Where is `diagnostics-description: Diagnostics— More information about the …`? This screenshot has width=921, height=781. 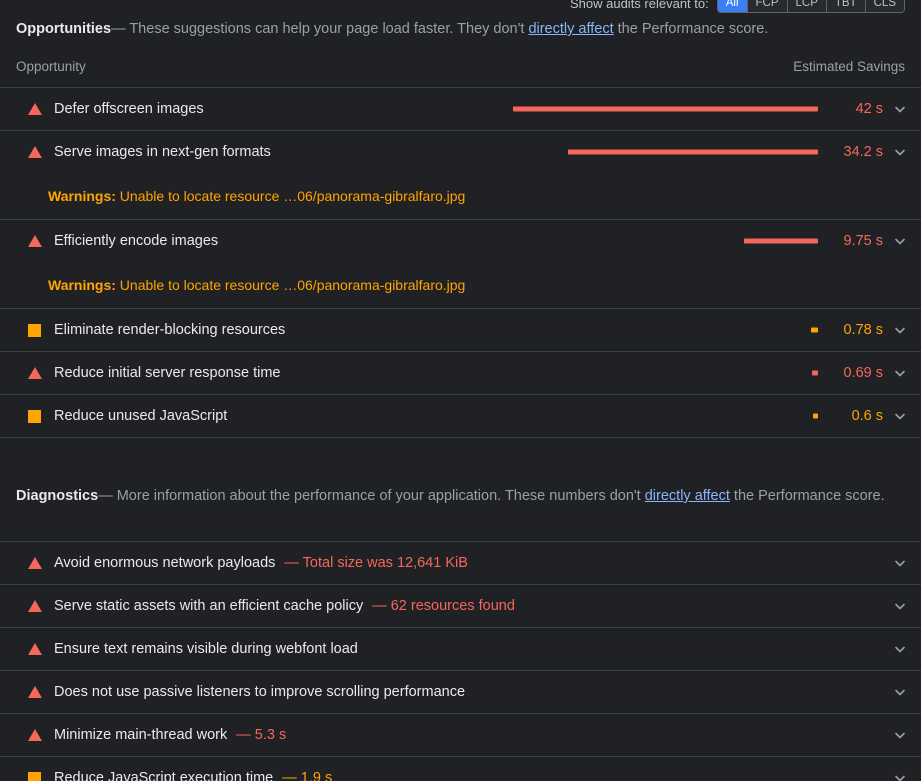
diagnostics-description: Diagnostics— More information about the … is located at coordinates (460, 496).